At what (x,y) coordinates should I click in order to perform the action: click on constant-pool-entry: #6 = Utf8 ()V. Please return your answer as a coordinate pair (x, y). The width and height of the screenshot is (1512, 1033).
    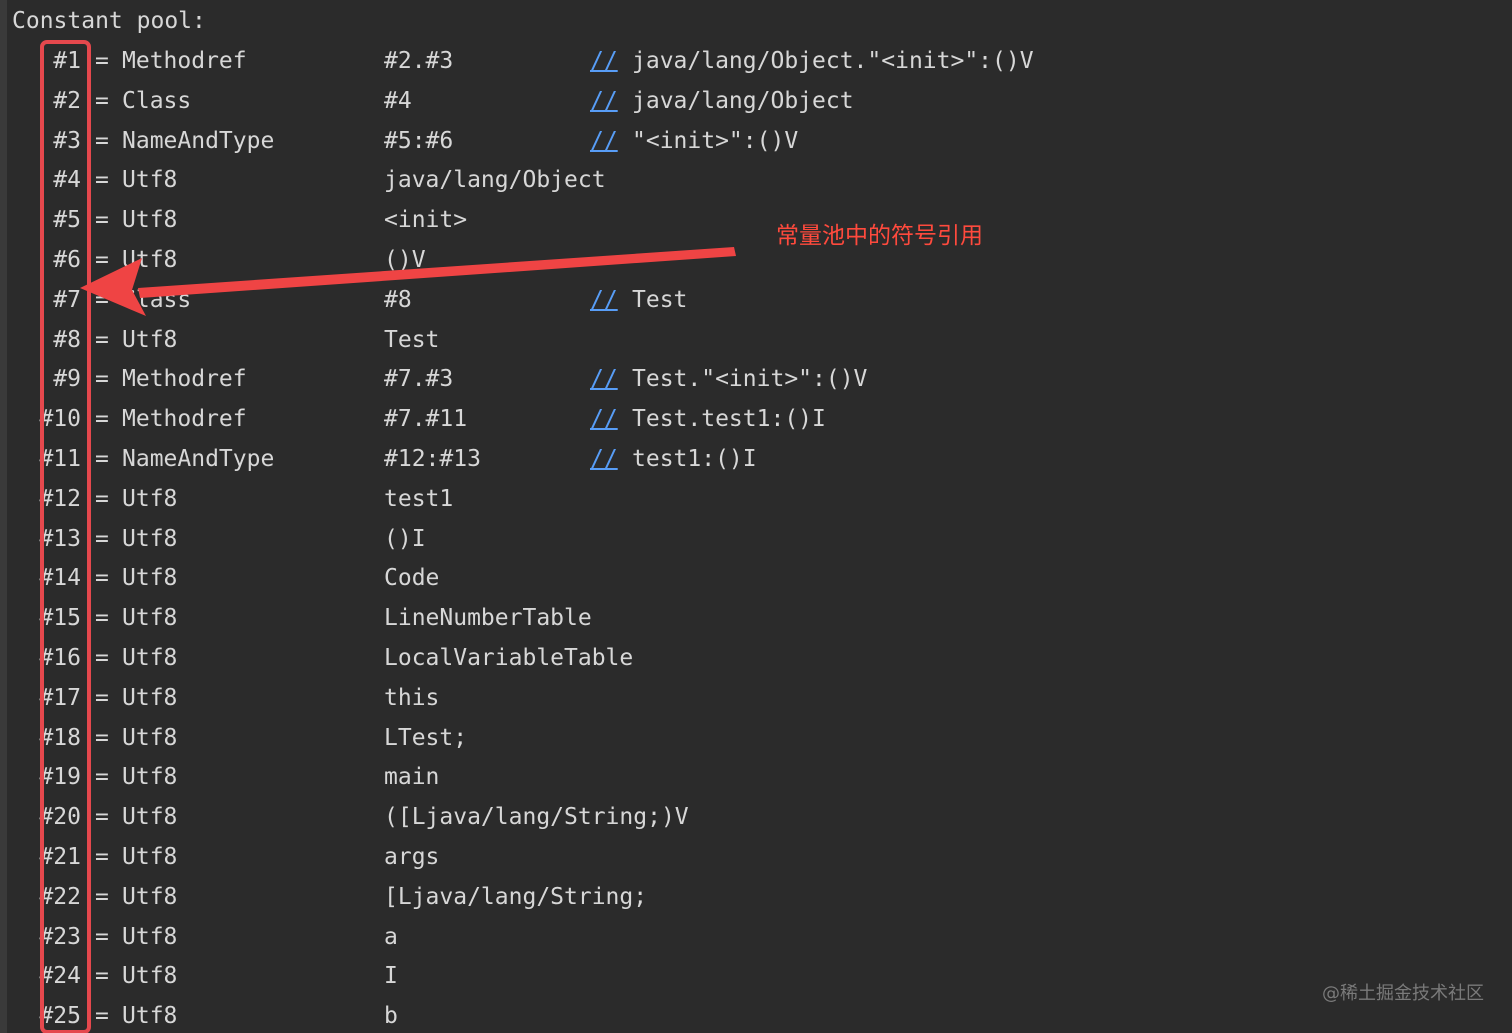
    Looking at the image, I should click on (756, 260).